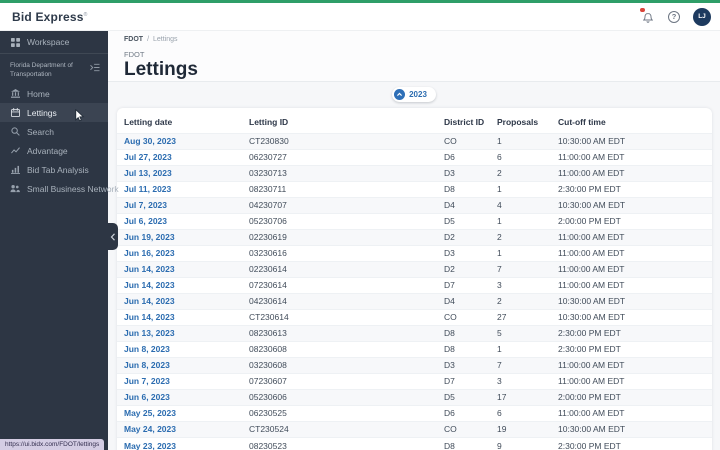  What do you see at coordinates (150, 413) in the screenshot?
I see `letting-date-link: May 25, 2023` at bounding box center [150, 413].